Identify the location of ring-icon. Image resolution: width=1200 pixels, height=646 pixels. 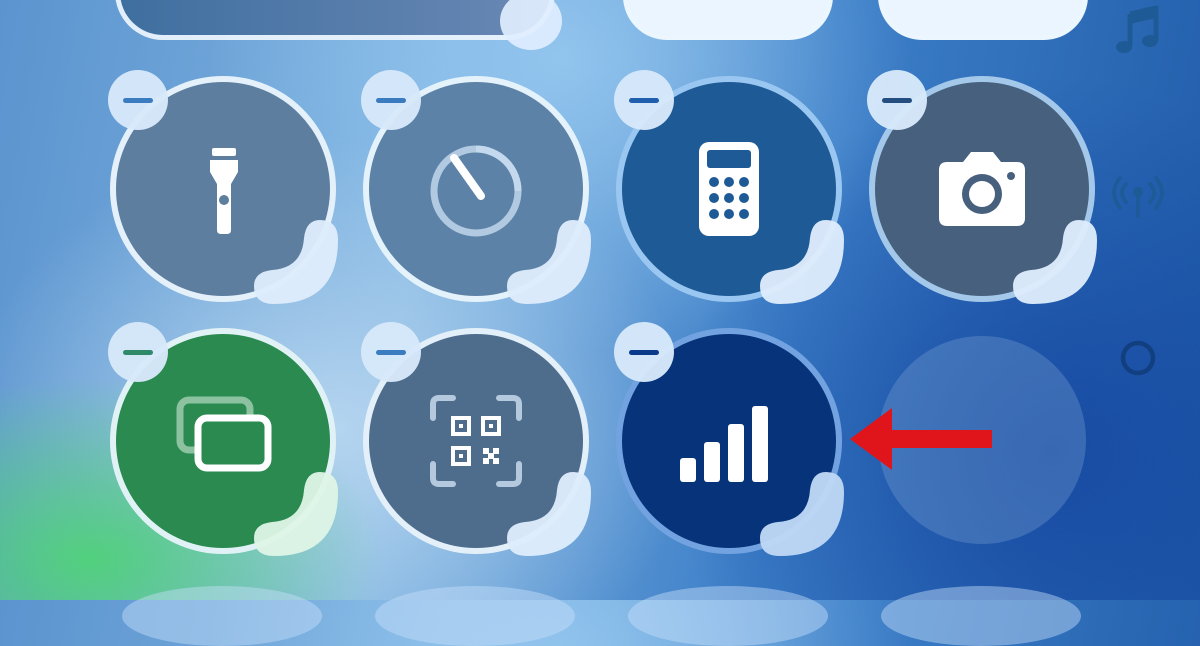
(1138, 358).